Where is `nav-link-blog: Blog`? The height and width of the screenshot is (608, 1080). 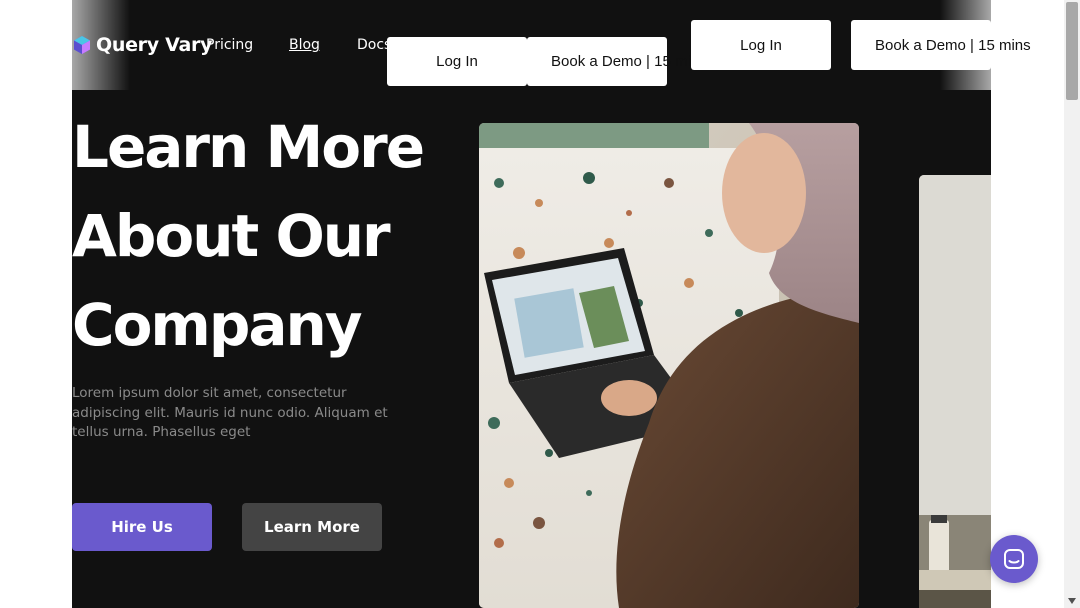 nav-link-blog: Blog is located at coordinates (304, 45).